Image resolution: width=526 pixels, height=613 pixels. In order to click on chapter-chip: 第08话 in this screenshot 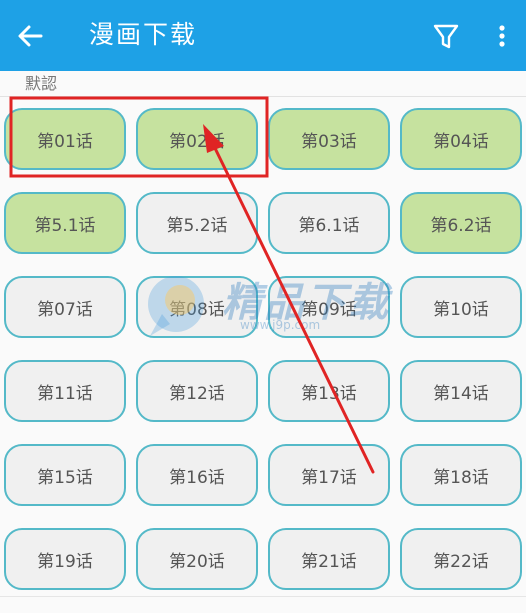, I will do `click(197, 307)`.